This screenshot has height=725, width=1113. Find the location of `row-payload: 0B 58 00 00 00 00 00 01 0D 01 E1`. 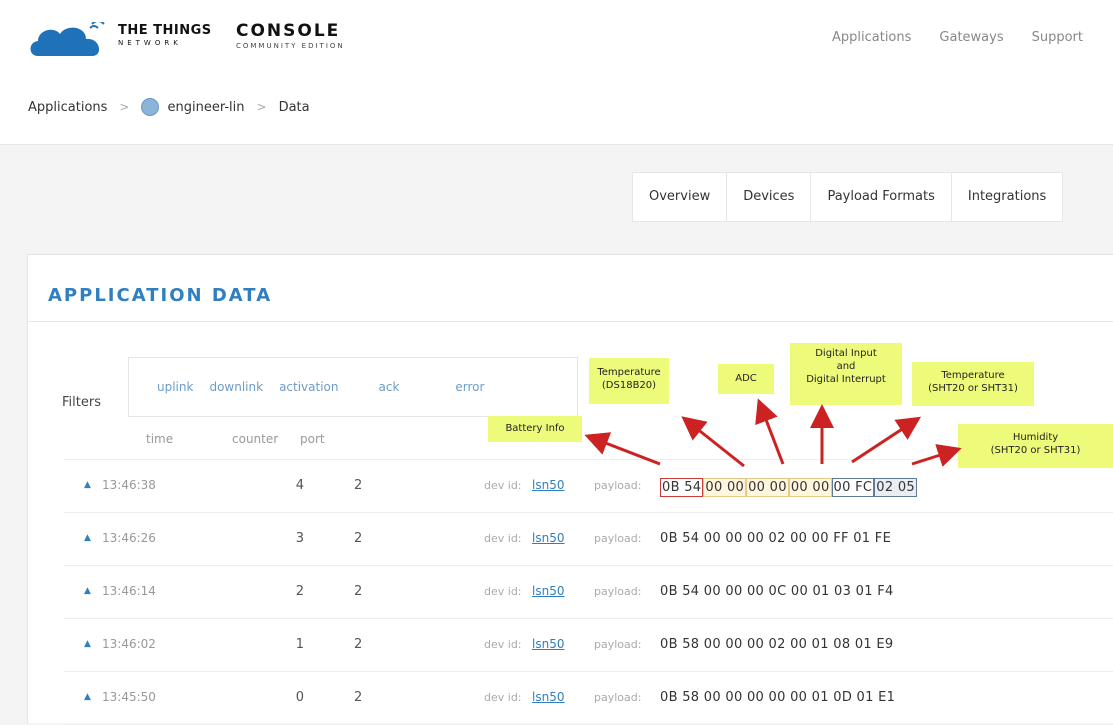

row-payload: 0B 58 00 00 00 00 00 01 0D 01 E1 is located at coordinates (778, 697).